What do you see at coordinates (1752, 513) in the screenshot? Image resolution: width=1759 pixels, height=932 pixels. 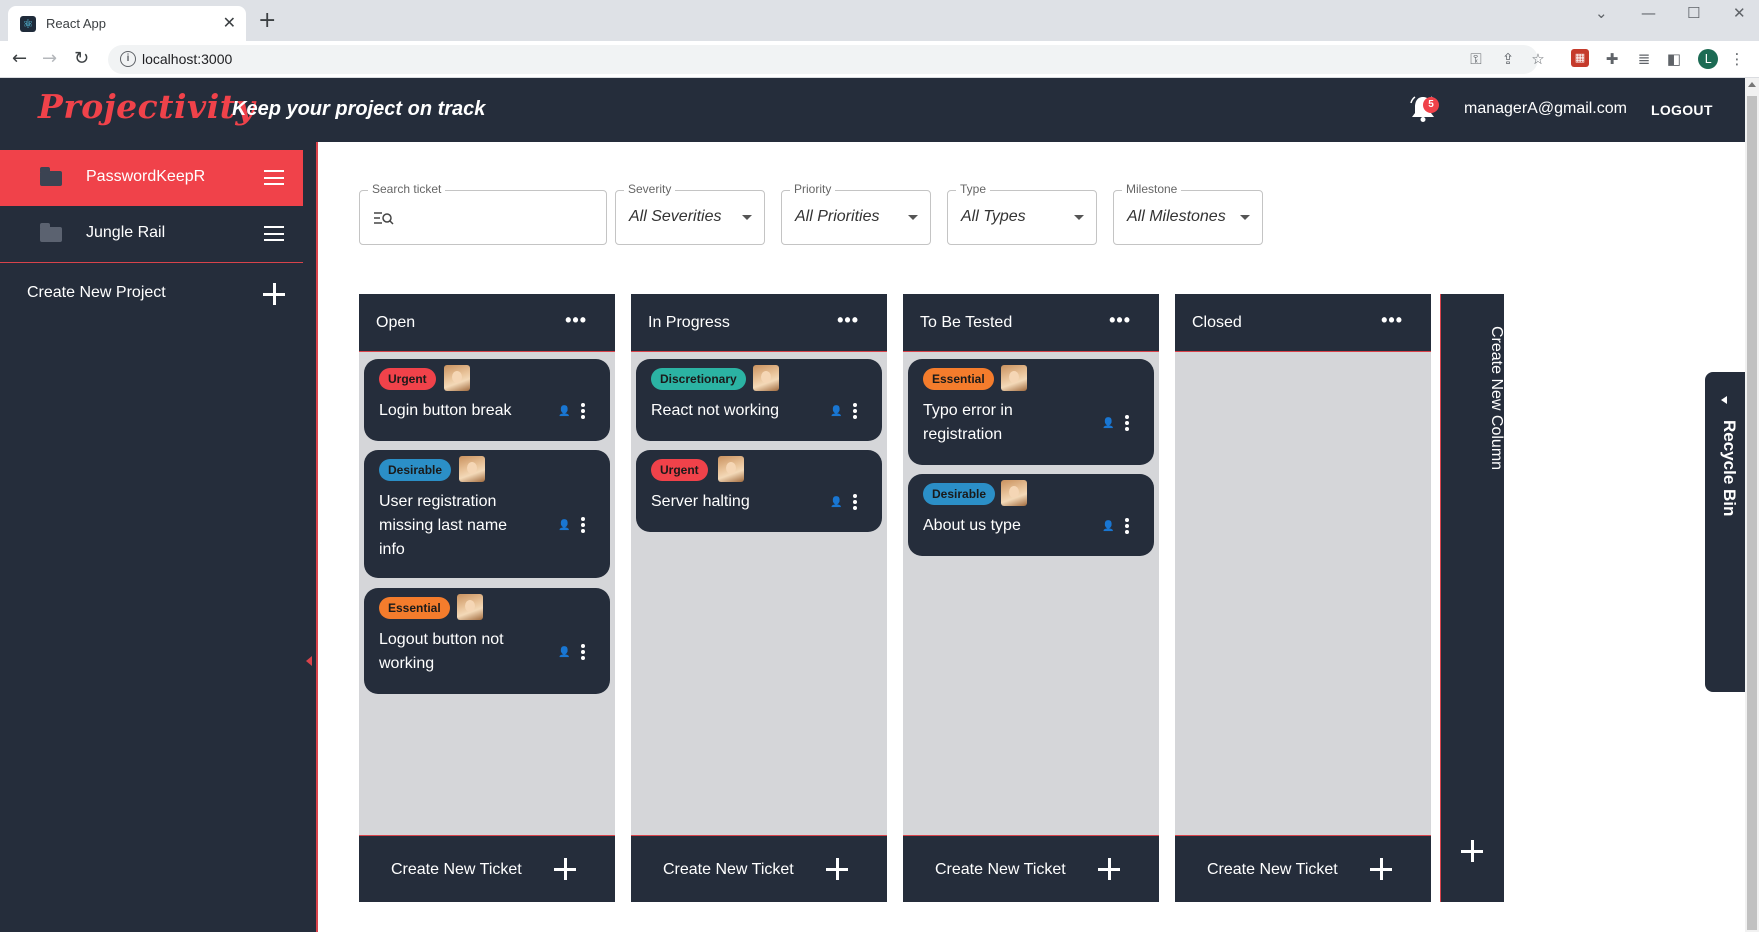 I see `scrollbar-thumb` at bounding box center [1752, 513].